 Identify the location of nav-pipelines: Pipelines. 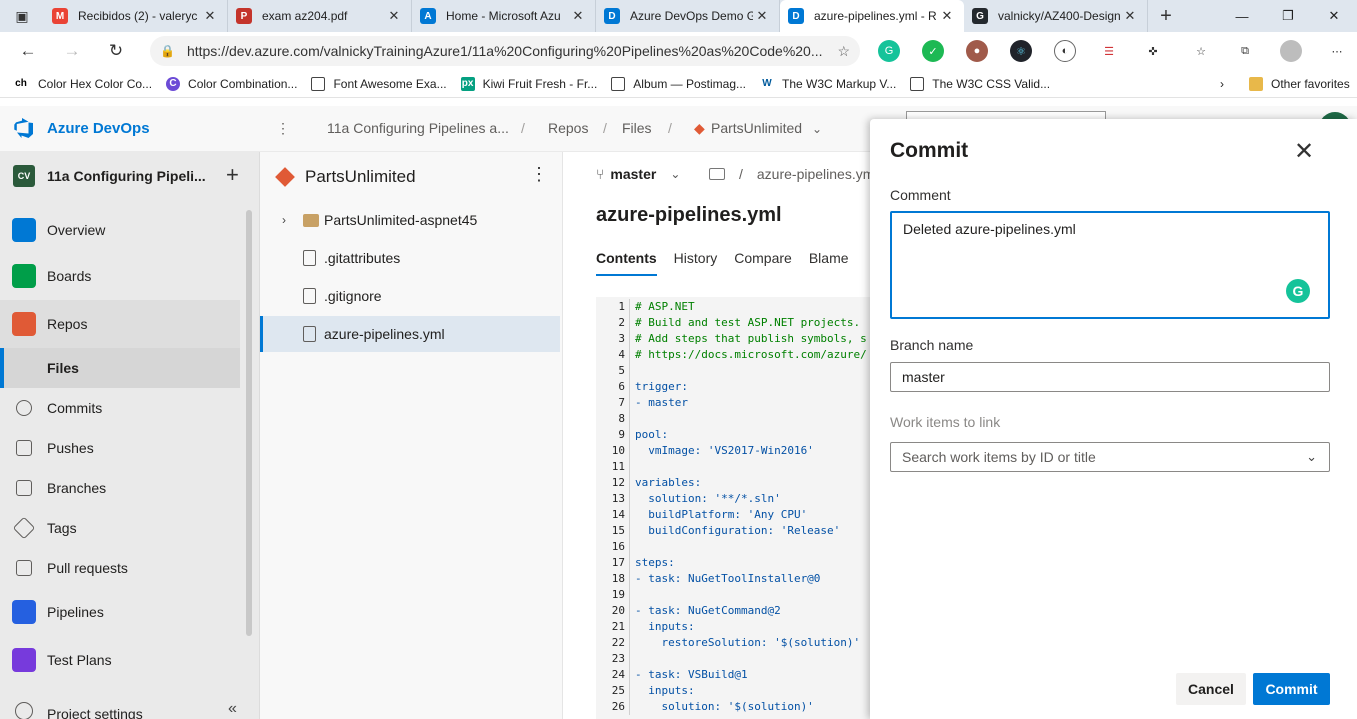
(120, 612).